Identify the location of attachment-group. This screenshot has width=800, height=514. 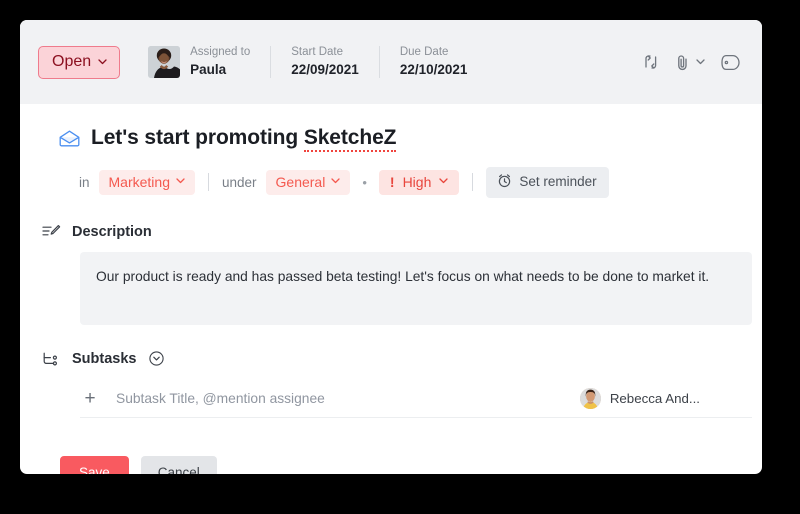
(690, 62).